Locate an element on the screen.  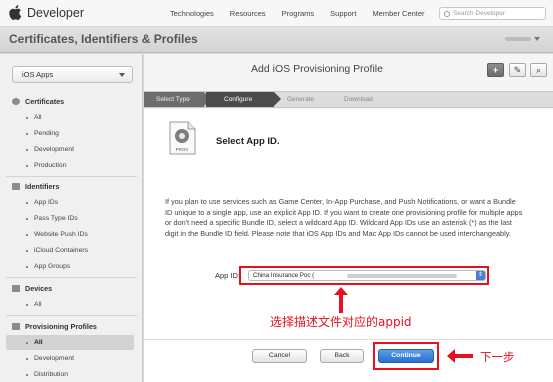
up-arrow-icon is located at coordinates (341, 300).